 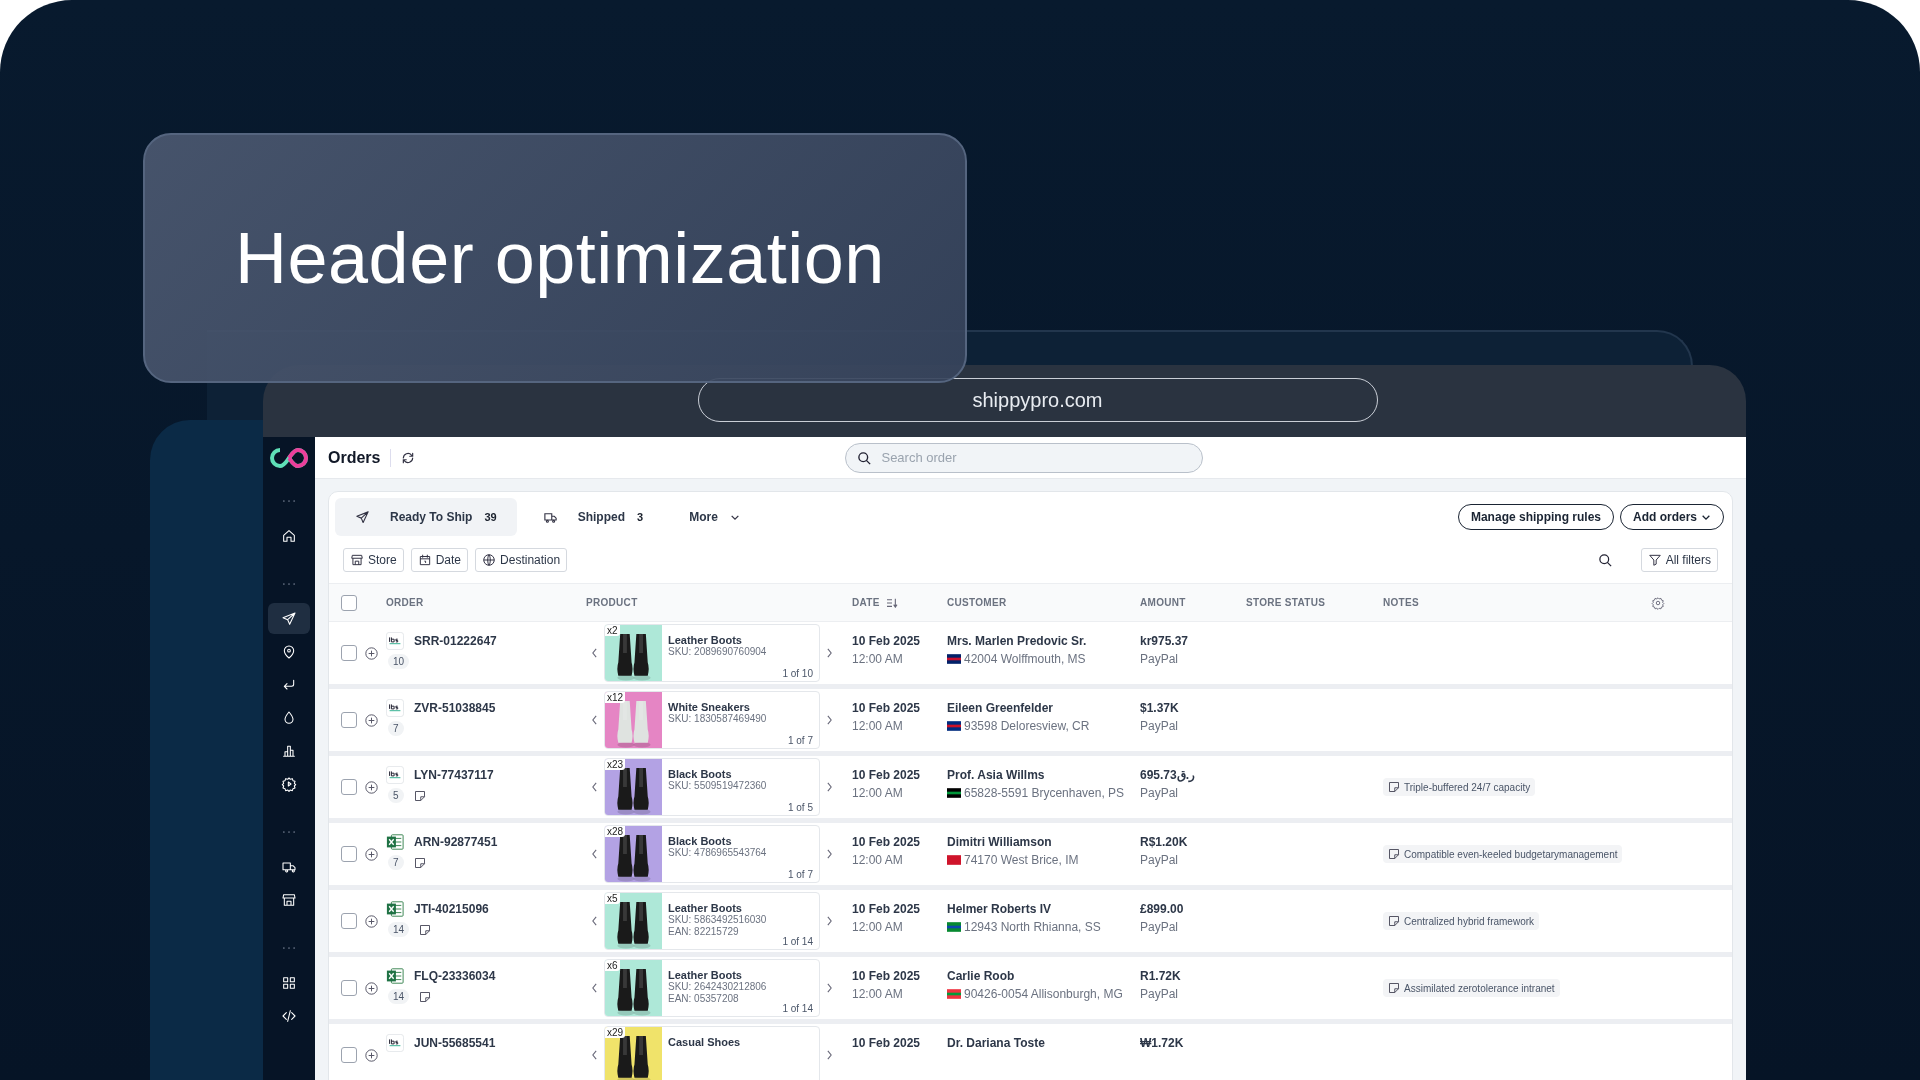 What do you see at coordinates (455, 1043) in the screenshot?
I see `order-number: JUN-55685541` at bounding box center [455, 1043].